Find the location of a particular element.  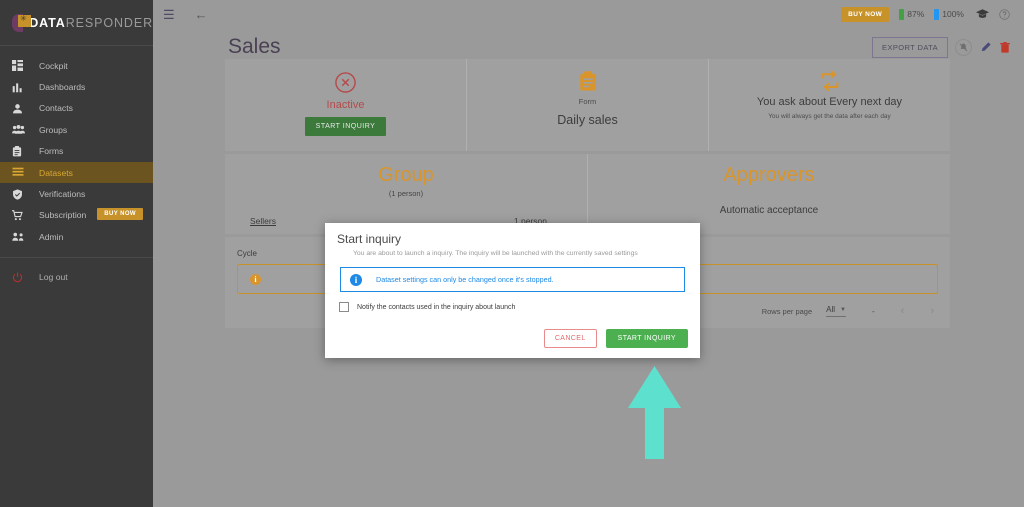

bar-chart-icon is located at coordinates (22, 87).